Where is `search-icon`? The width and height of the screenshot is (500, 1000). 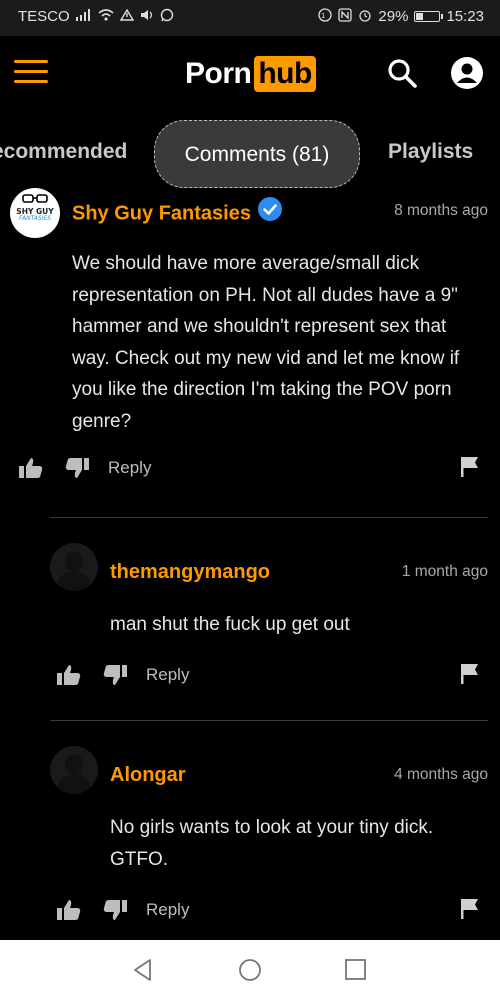 search-icon is located at coordinates (402, 73).